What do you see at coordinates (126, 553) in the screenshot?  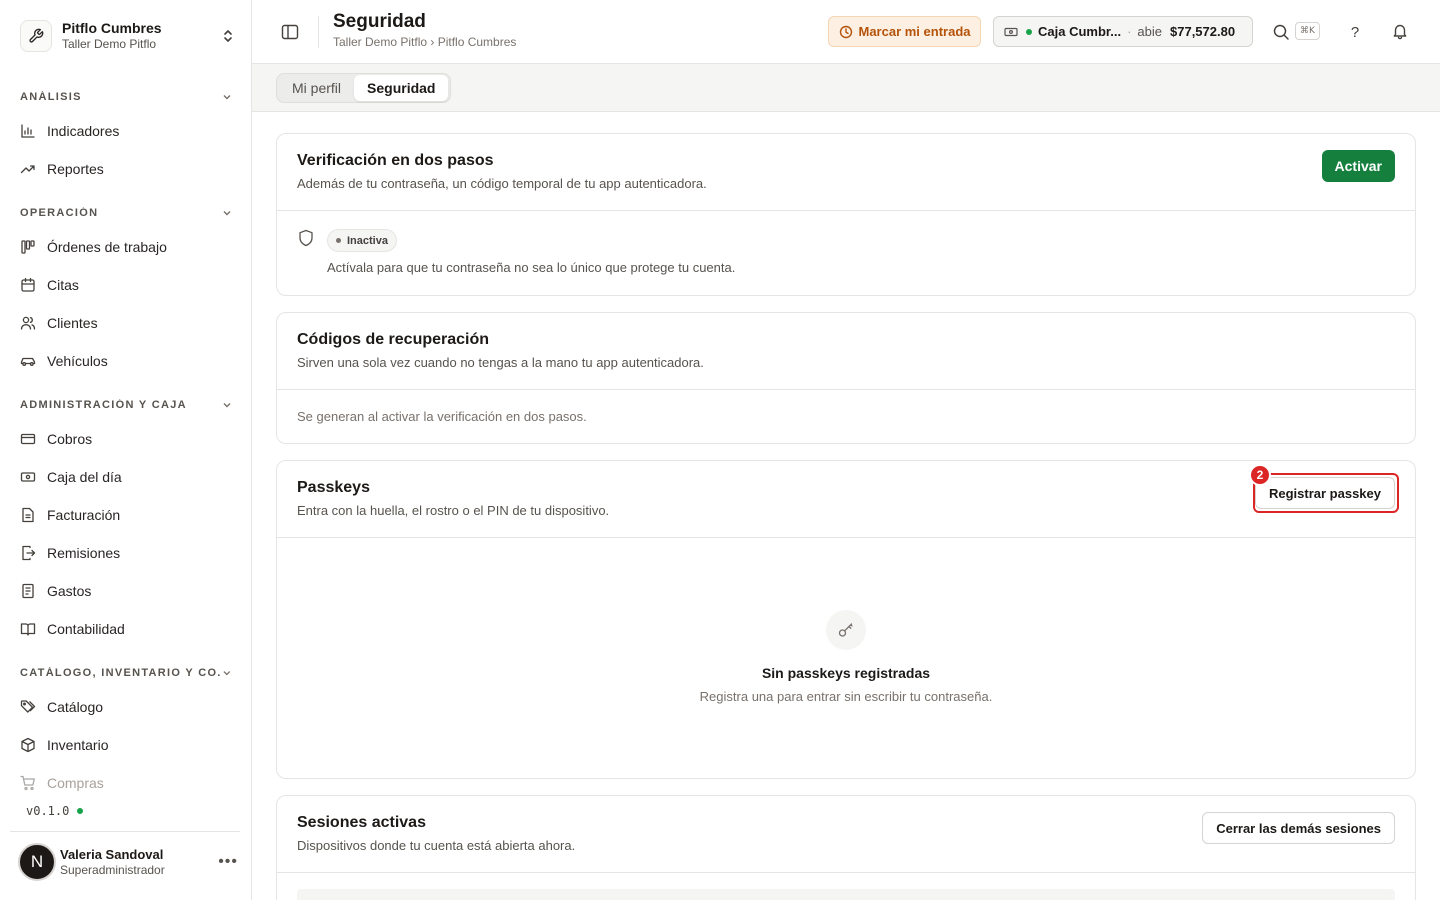 I see `sidebar-item-remisiones: Remisiones` at bounding box center [126, 553].